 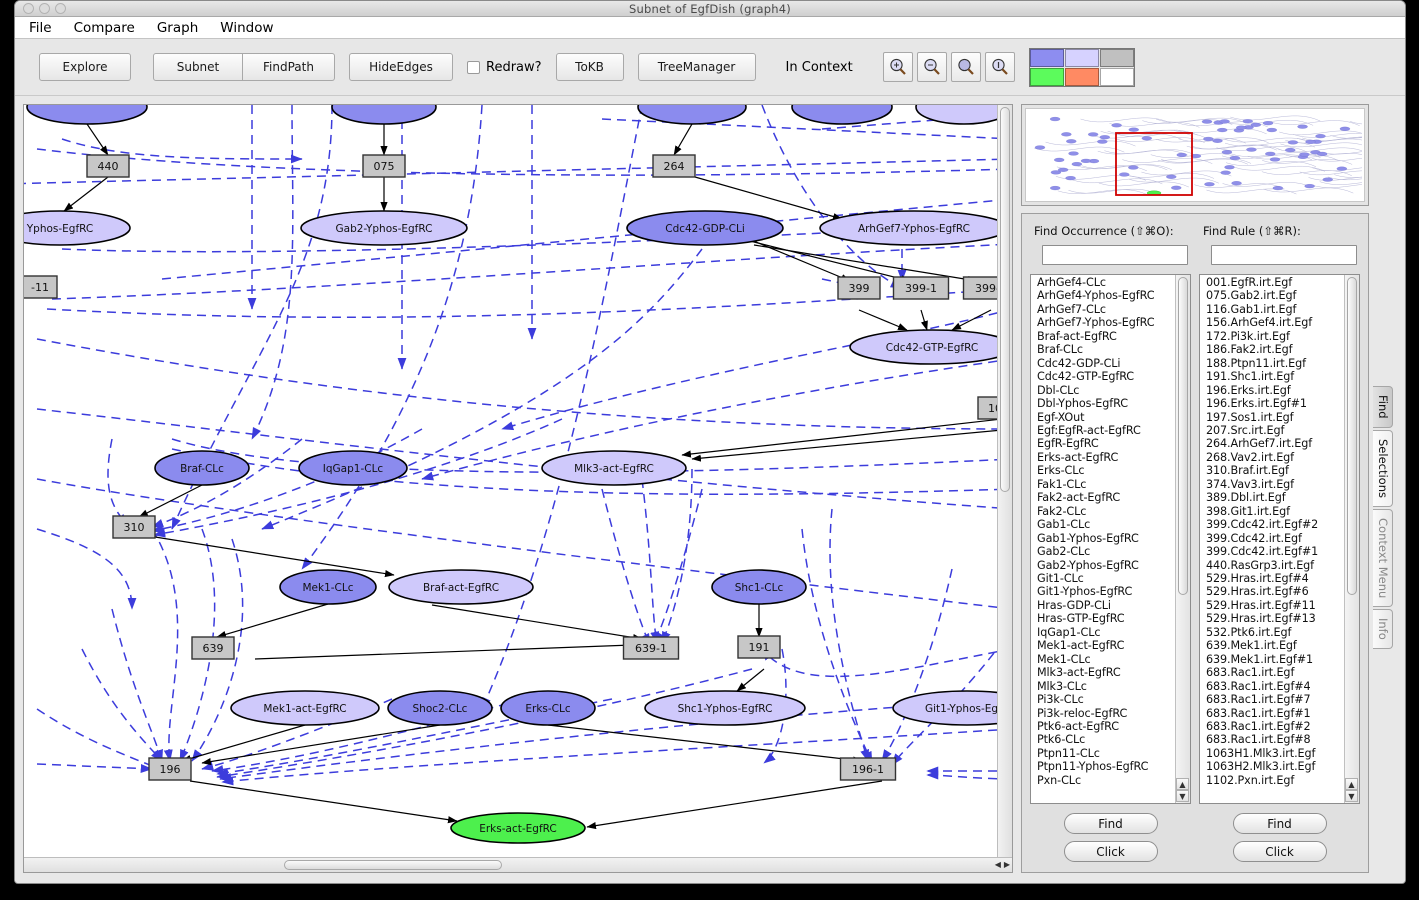 I want to click on minimize-button, so click(x=44, y=8).